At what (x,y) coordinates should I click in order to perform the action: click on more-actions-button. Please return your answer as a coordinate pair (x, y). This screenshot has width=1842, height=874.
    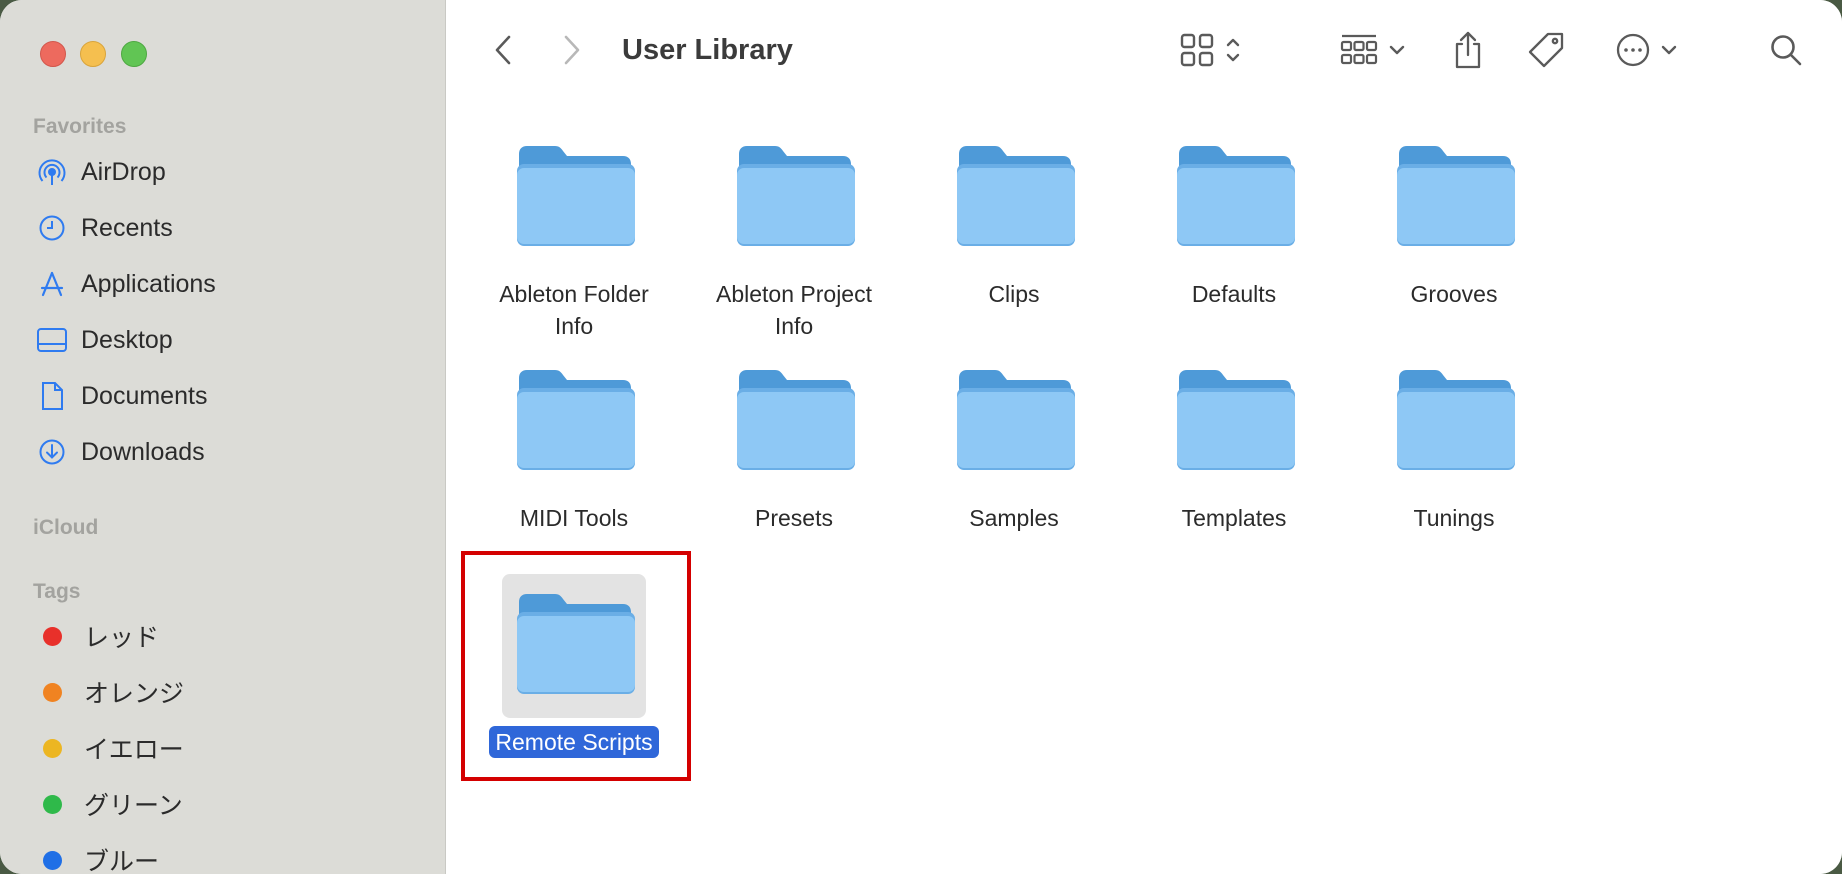
    Looking at the image, I should click on (1646, 52).